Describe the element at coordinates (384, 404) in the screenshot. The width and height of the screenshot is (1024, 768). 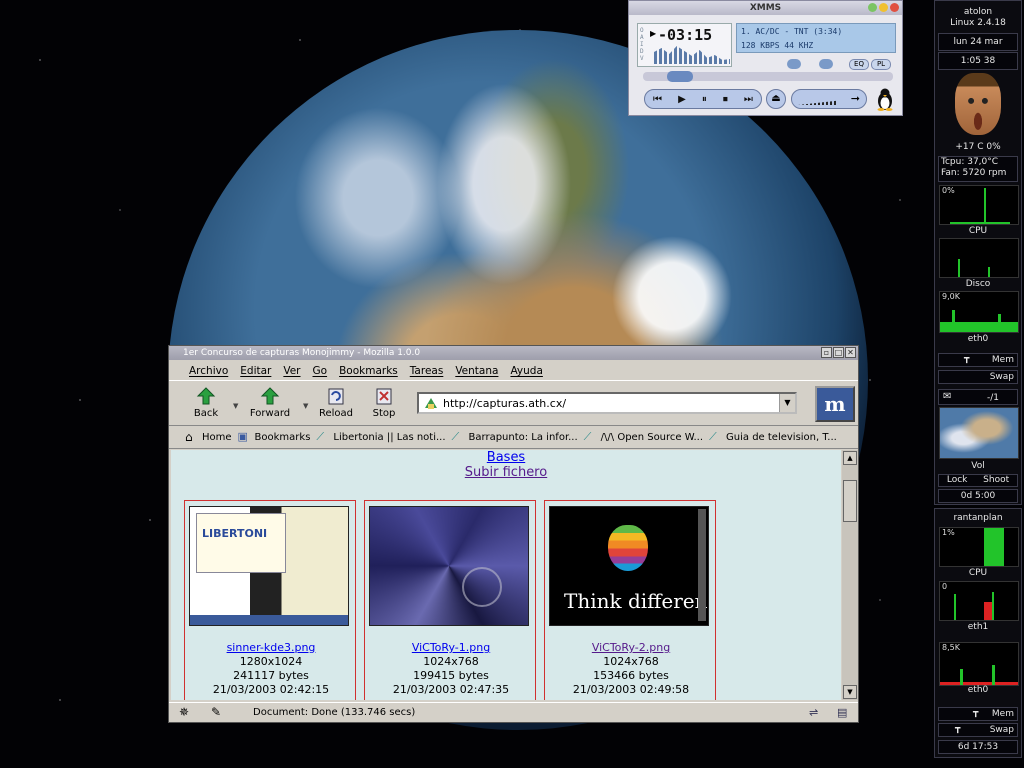
I see `stop-button: Stop` at that location.